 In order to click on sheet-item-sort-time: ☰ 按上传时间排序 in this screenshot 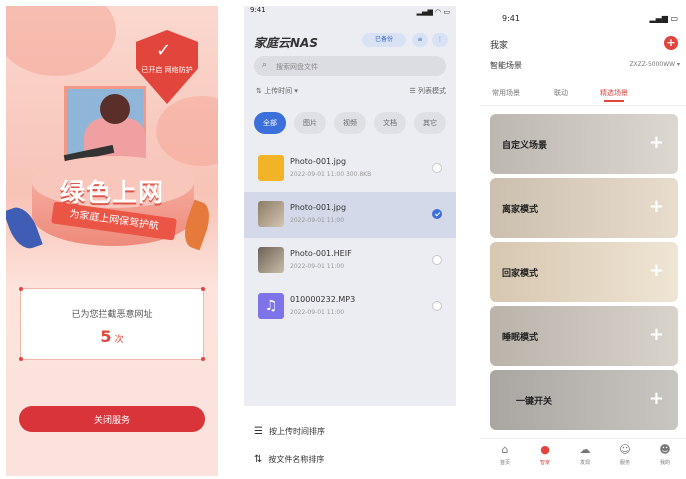, I will do `click(289, 431)`.